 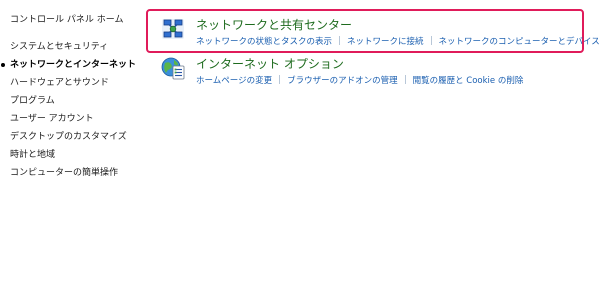 I want to click on view-network-status-link: ネットワークの状態とタスクの表示, so click(x=264, y=42).